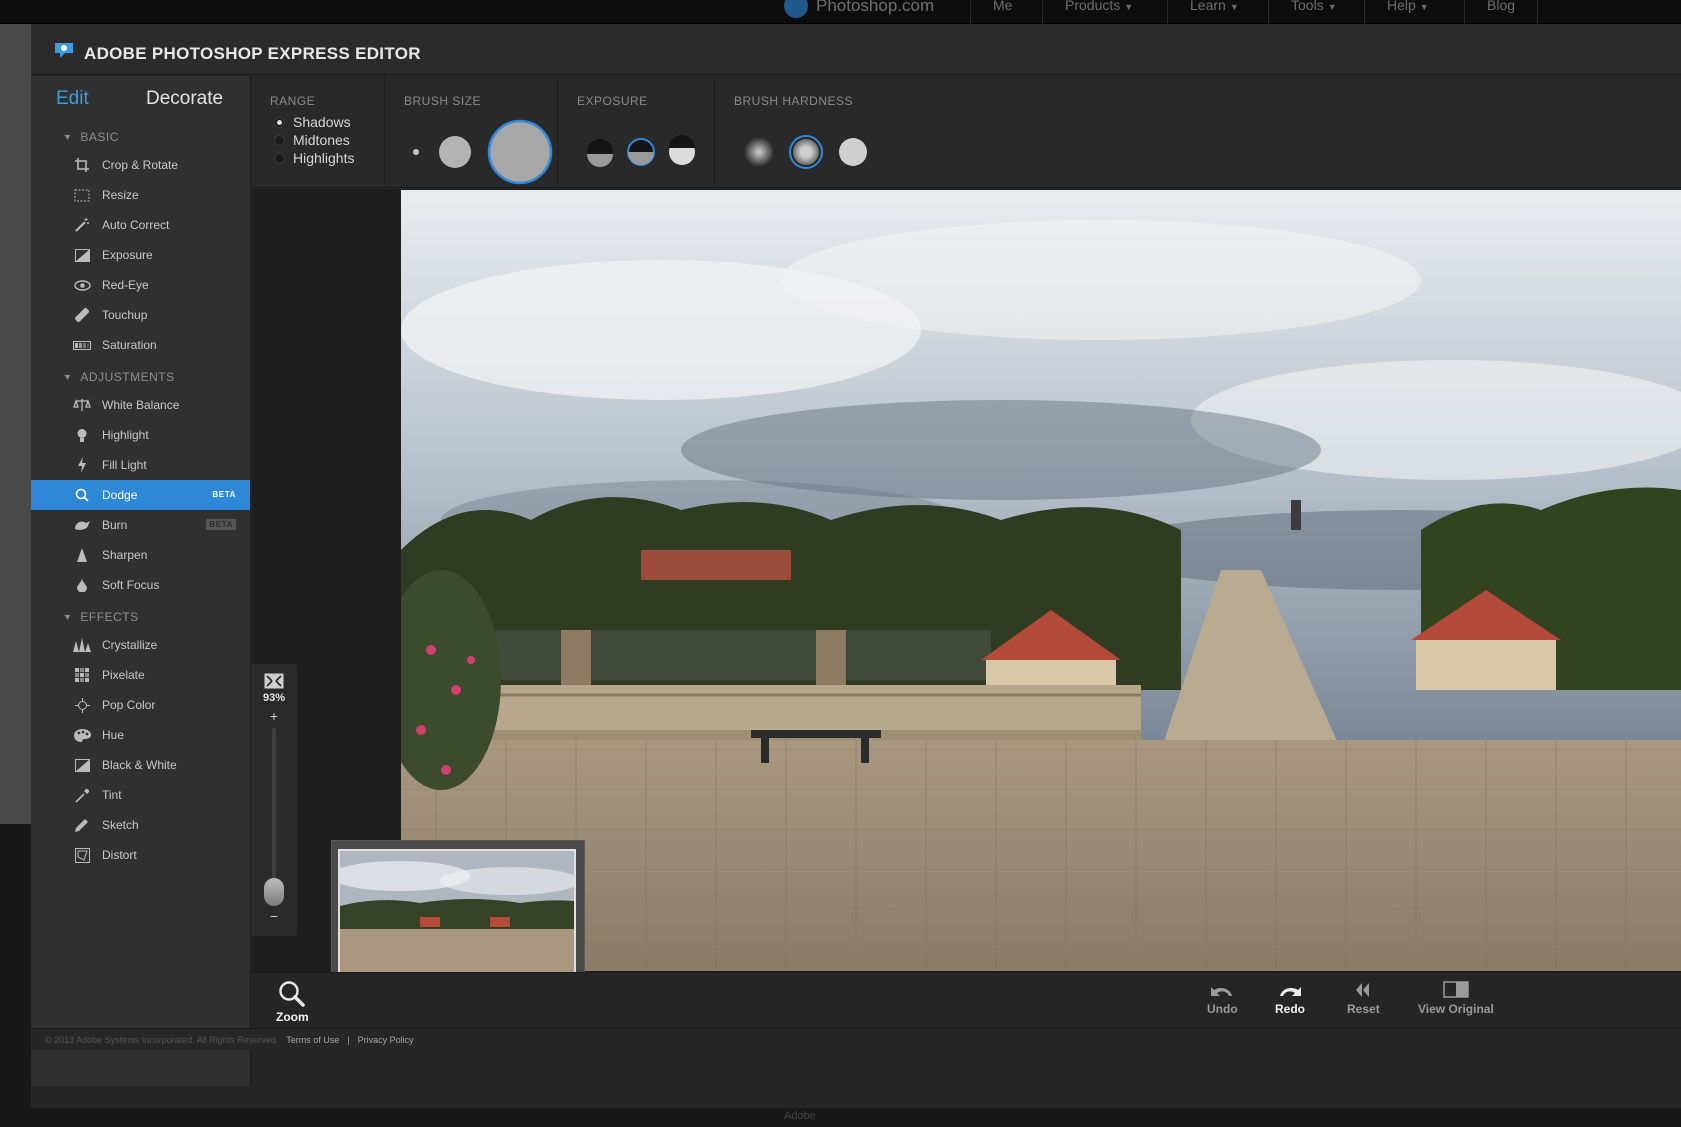 This screenshot has width=1681, height=1127. Describe the element at coordinates (274, 681) in the screenshot. I see `fit-screen-icon` at that location.